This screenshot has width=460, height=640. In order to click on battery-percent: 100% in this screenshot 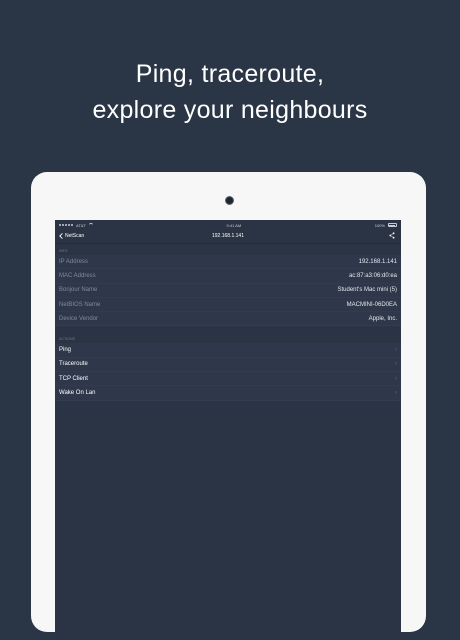, I will do `click(379, 225)`.